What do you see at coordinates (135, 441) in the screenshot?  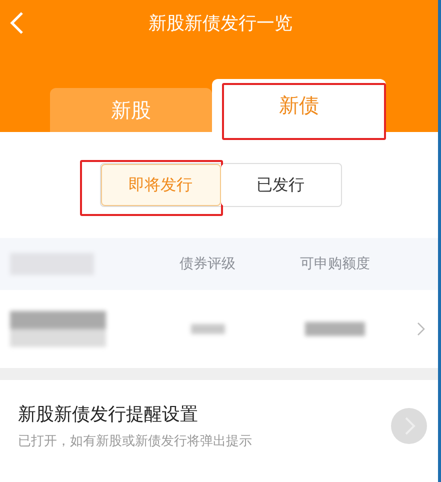 I see `setting-description: 已打开，如有新股或新债发行将弹出提示` at bounding box center [135, 441].